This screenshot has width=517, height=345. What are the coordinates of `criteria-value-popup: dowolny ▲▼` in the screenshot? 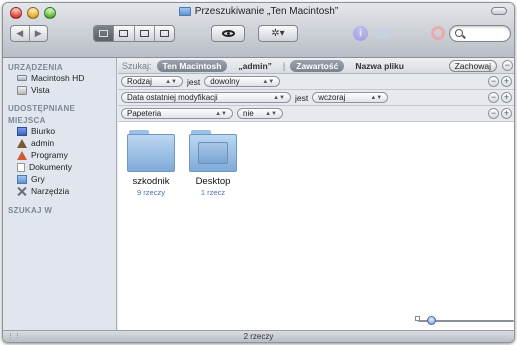 It's located at (242, 81).